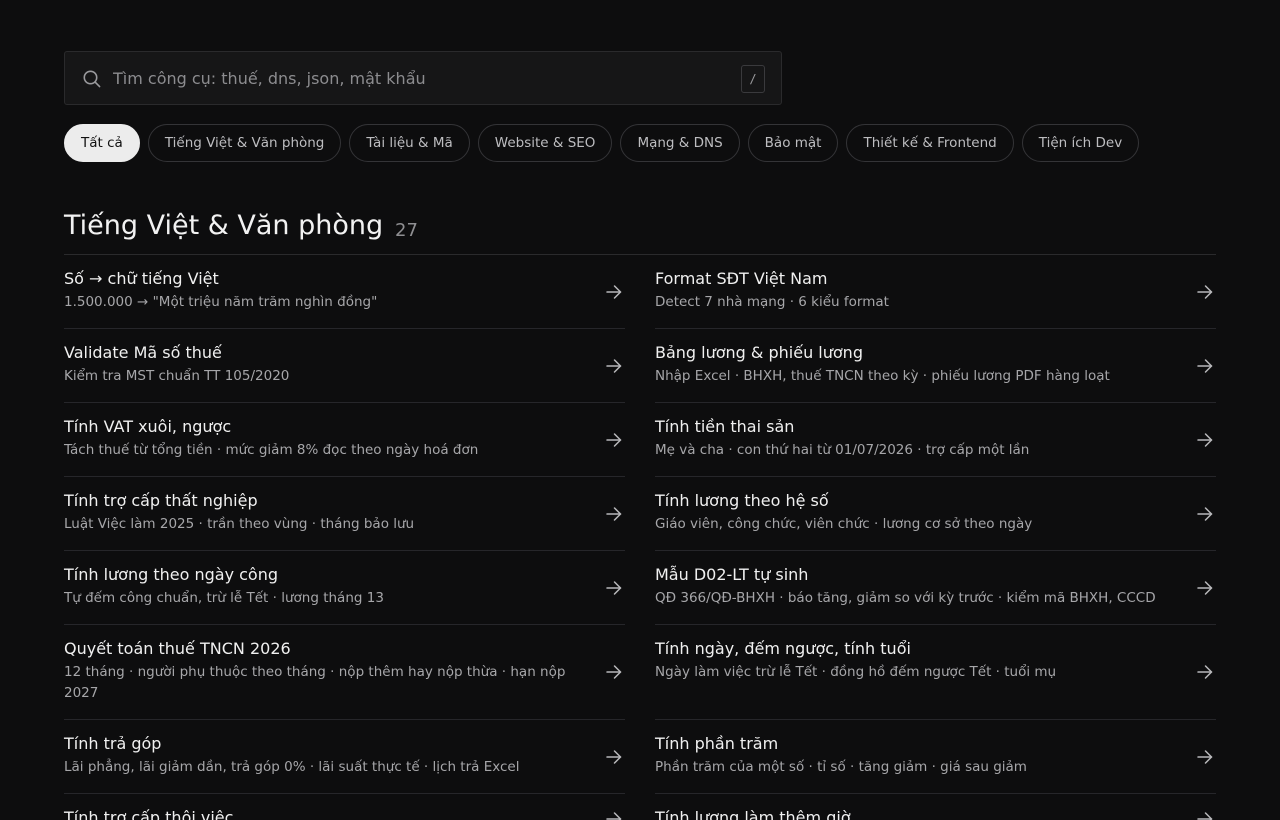 The image size is (1280, 820). I want to click on tool-title: Tính lương theo hệ số, so click(742, 500).